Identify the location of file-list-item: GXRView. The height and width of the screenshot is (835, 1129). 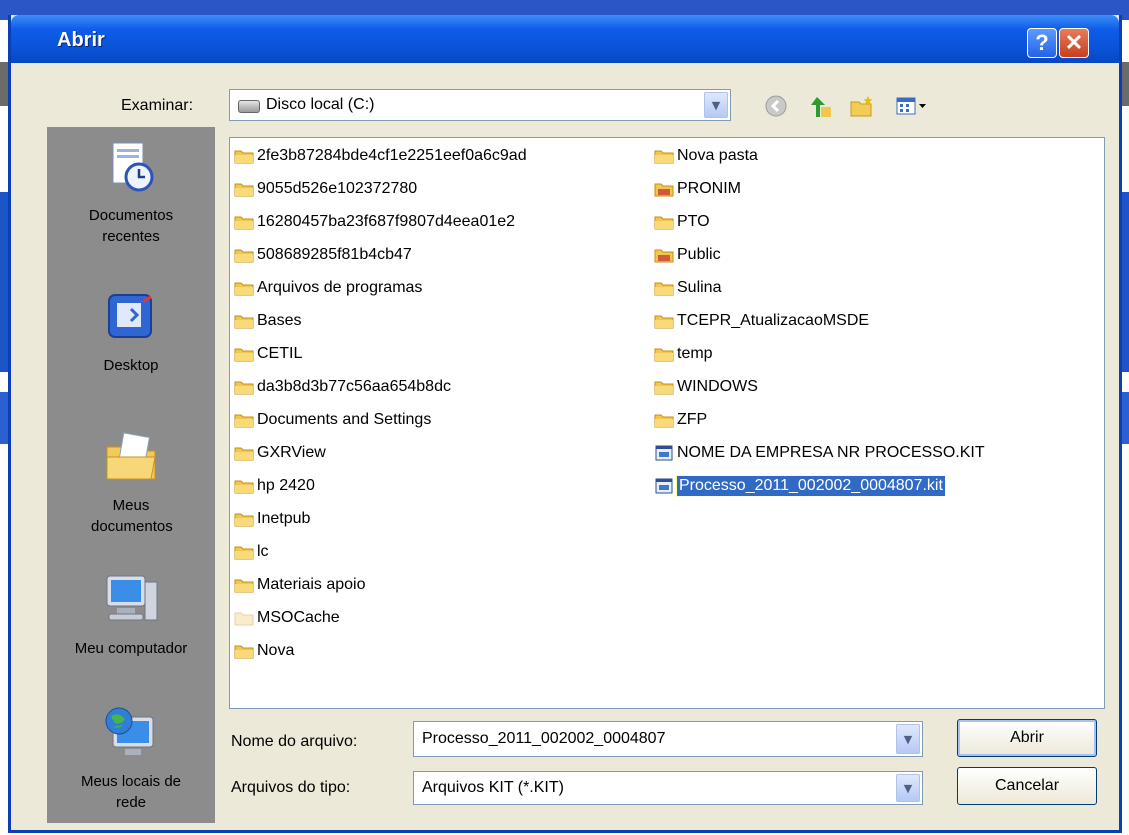
(280, 453).